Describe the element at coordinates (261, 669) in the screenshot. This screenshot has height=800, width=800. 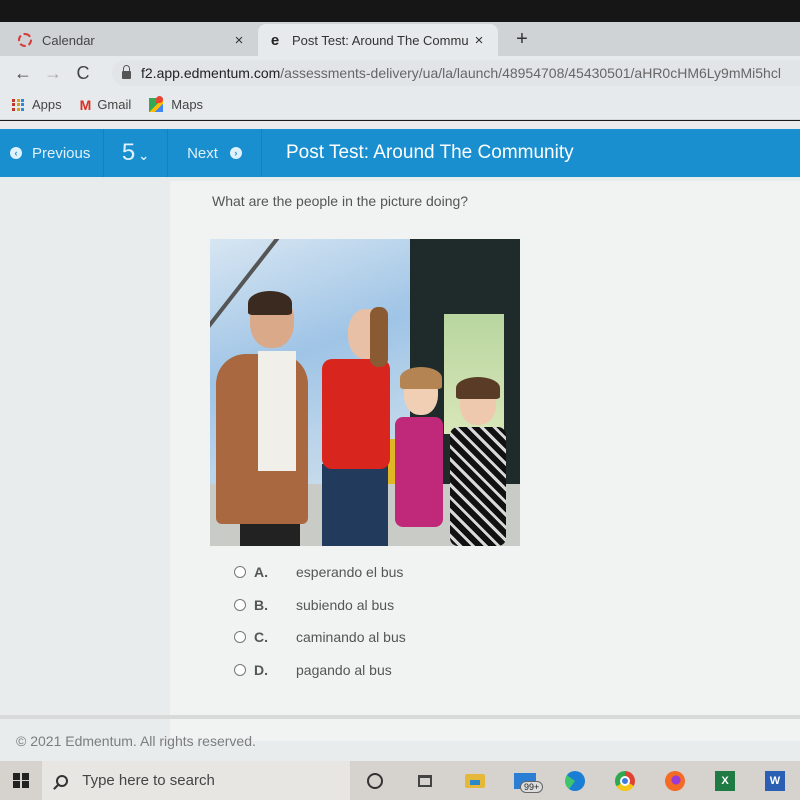
I see `option-letter: D.` at that location.